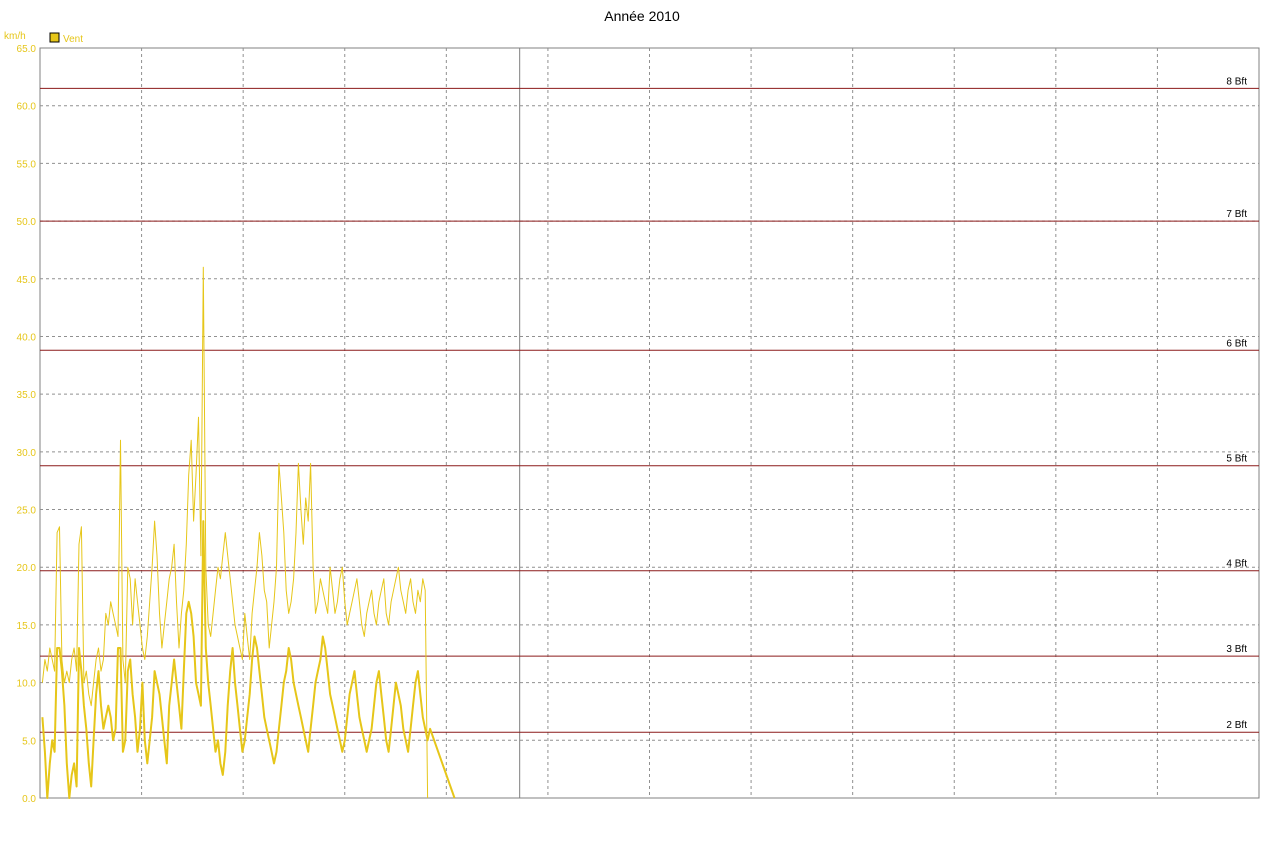 Image resolution: width=1280 pixels, height=866 pixels. Describe the element at coordinates (29, 799) in the screenshot. I see `y-tick-label: 0.0` at that location.